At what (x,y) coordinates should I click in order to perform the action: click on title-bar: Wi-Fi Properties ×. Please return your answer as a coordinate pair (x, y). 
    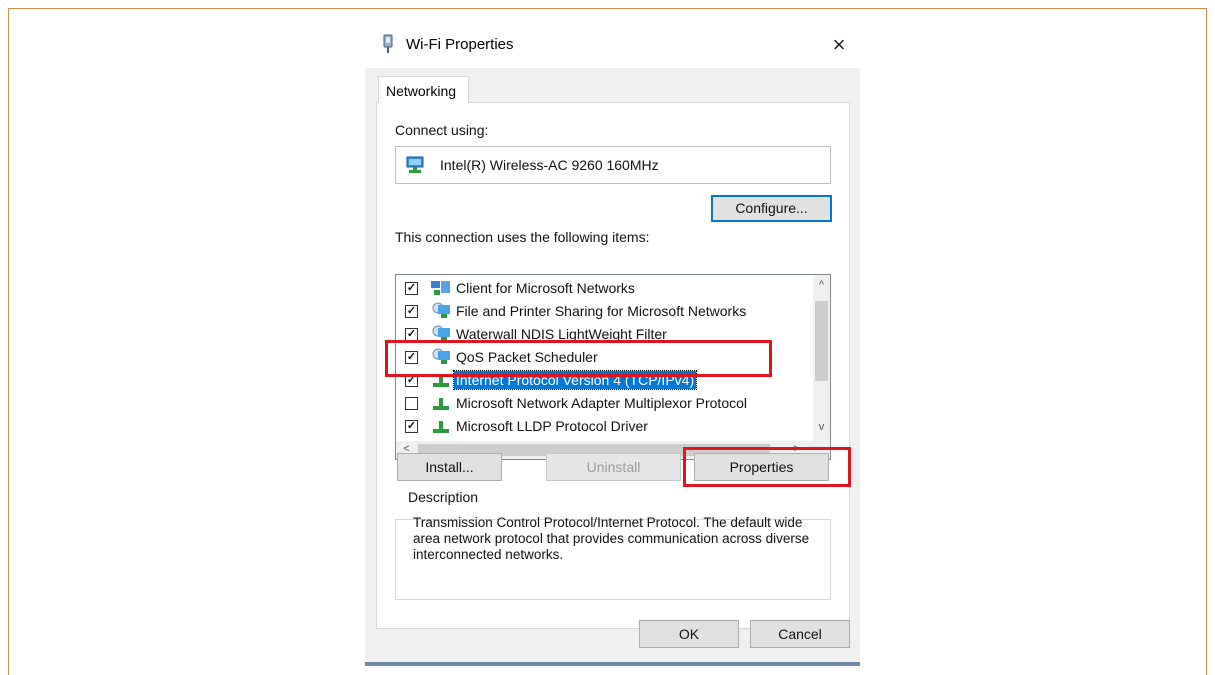
    Looking at the image, I should click on (612, 45).